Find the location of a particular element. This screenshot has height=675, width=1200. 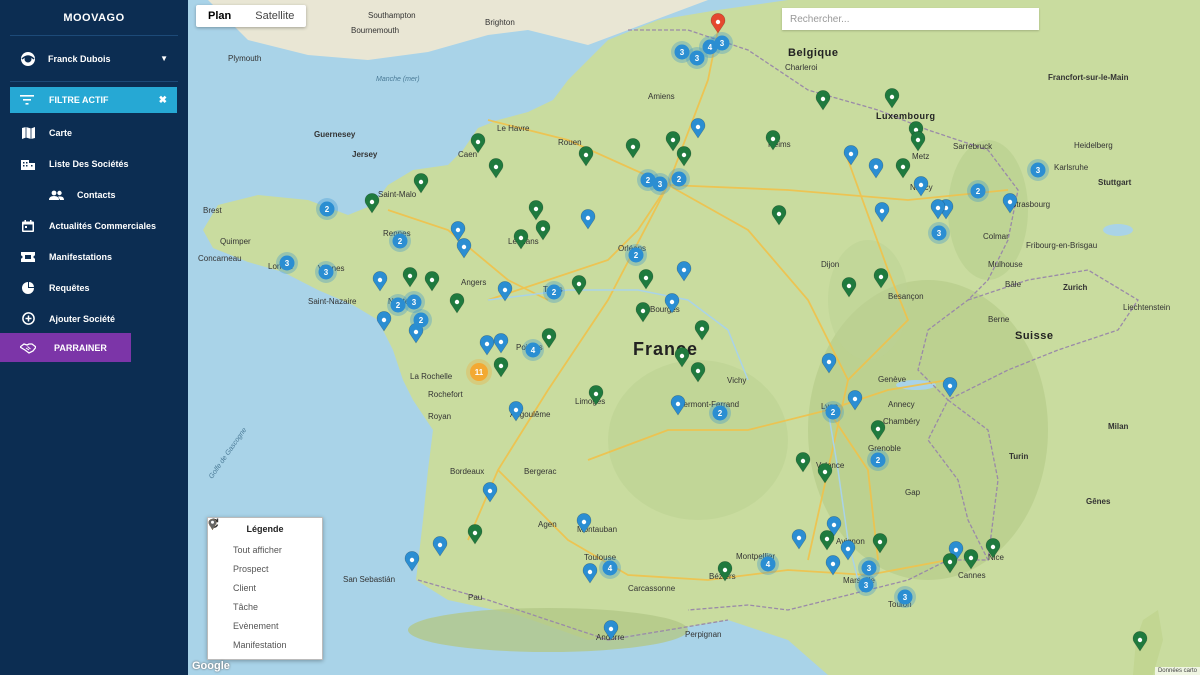

legend-evenement: Evènement is located at coordinates (260, 577).